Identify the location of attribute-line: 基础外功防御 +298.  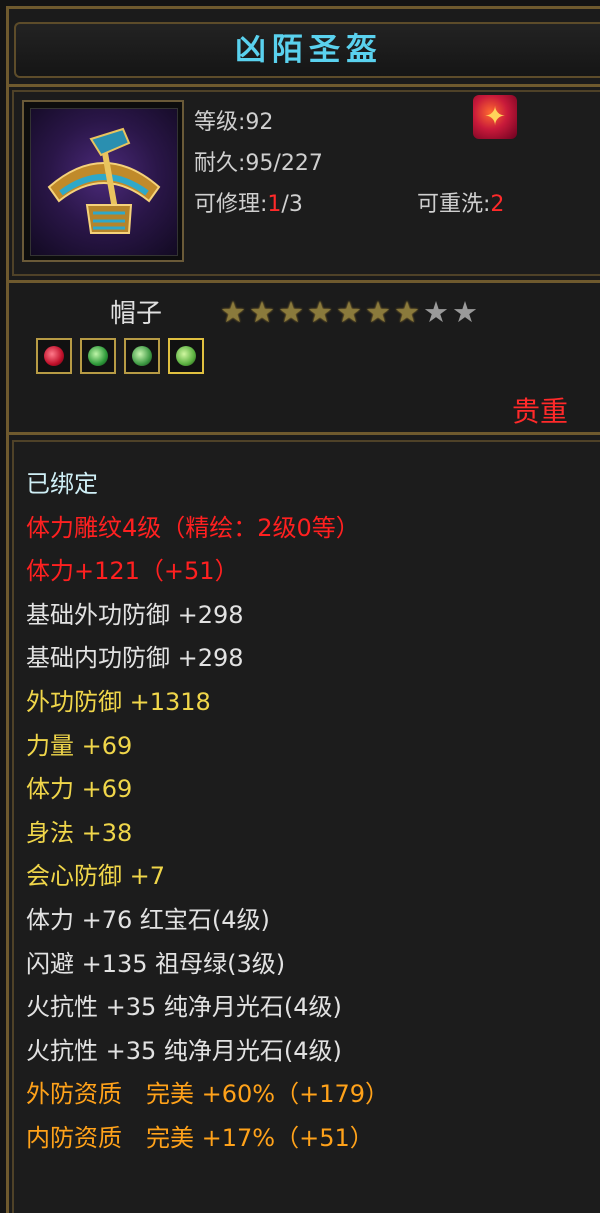
(135, 614).